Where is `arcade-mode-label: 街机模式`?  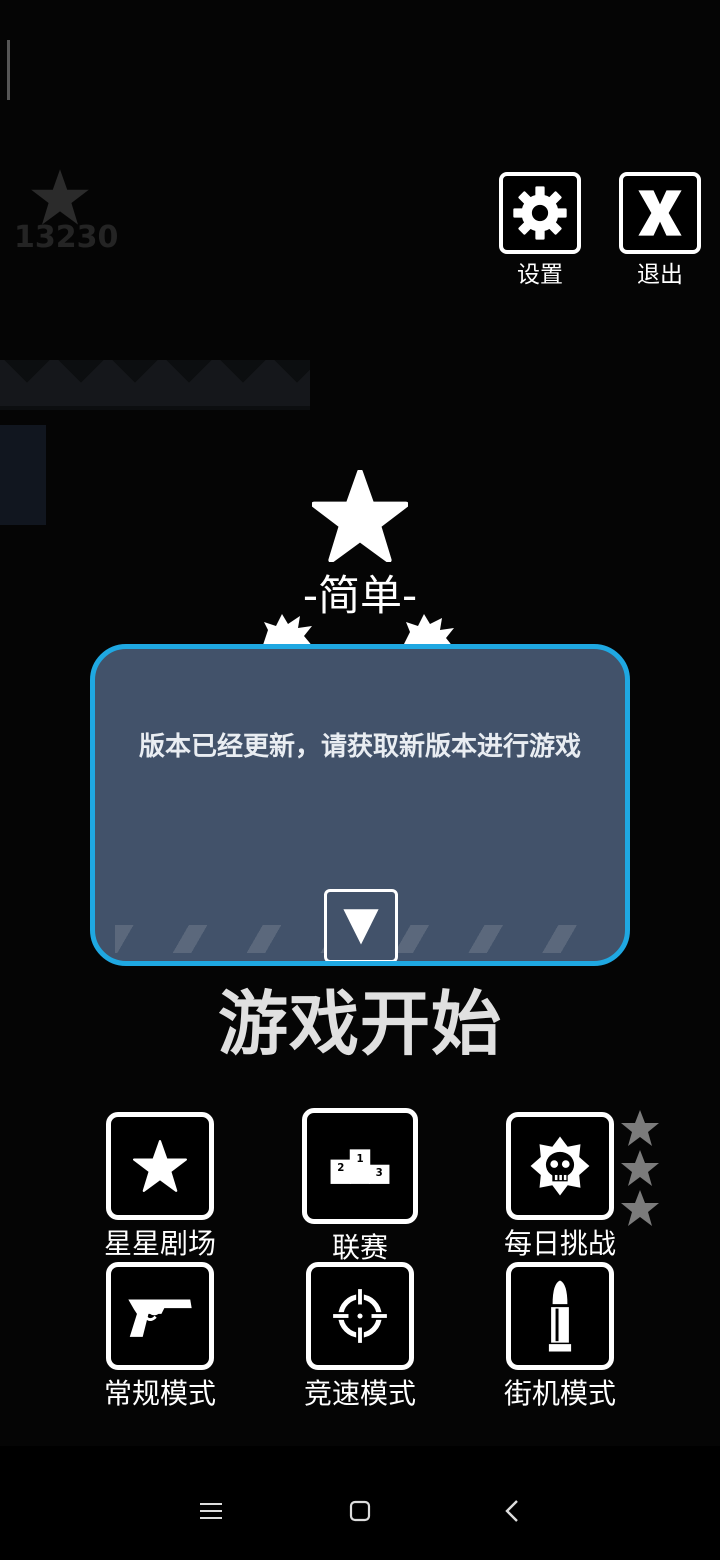
arcade-mode-label: 街机模式 is located at coordinates (559, 1393).